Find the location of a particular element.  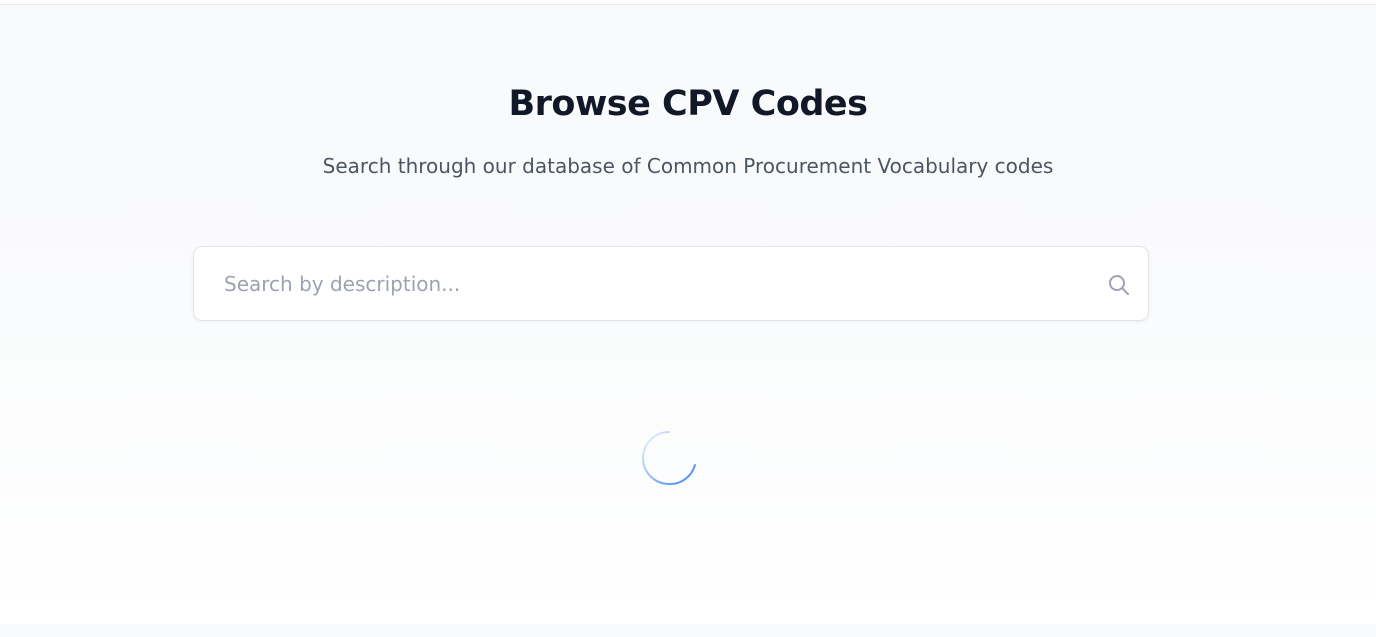

search-input is located at coordinates (634, 283).